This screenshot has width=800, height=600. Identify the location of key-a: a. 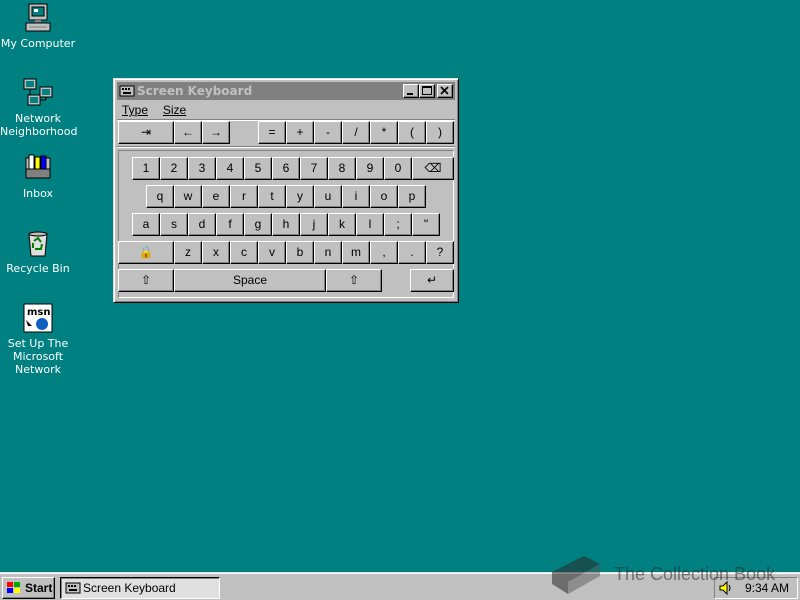
(146, 224).